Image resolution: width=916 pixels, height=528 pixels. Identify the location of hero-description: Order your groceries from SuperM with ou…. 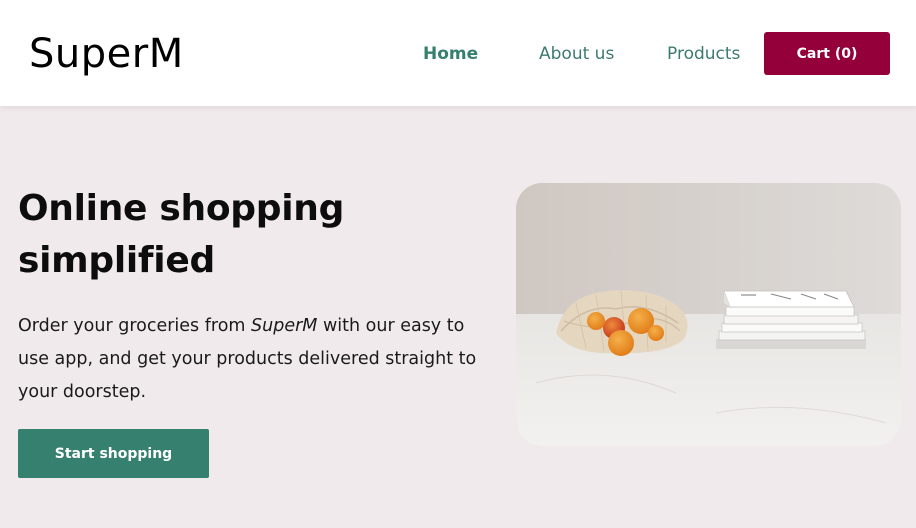
(253, 359).